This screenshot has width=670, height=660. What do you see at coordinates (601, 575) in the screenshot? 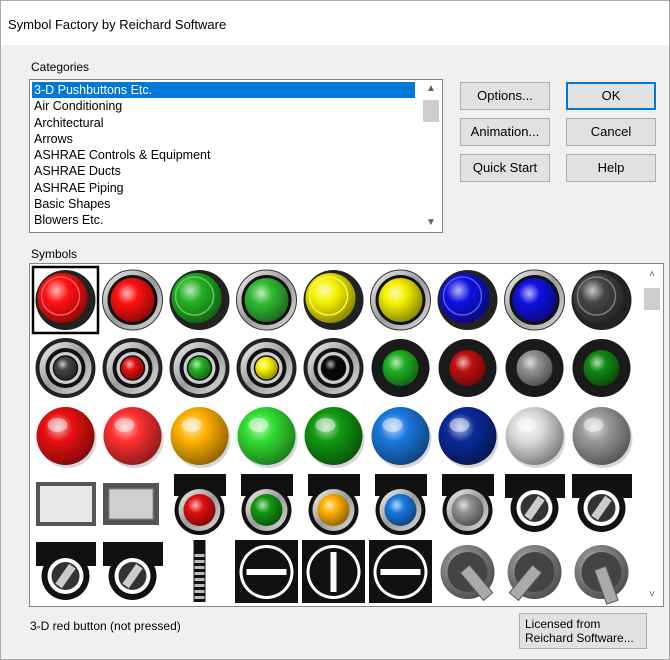
I see `symbol-lever-up` at bounding box center [601, 575].